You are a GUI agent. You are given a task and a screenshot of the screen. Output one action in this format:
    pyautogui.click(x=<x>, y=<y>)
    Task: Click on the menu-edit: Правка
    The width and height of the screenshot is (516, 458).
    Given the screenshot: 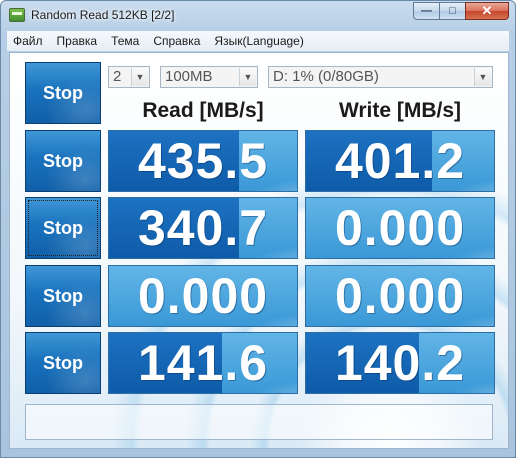 What is the action you would take?
    pyautogui.click(x=78, y=41)
    